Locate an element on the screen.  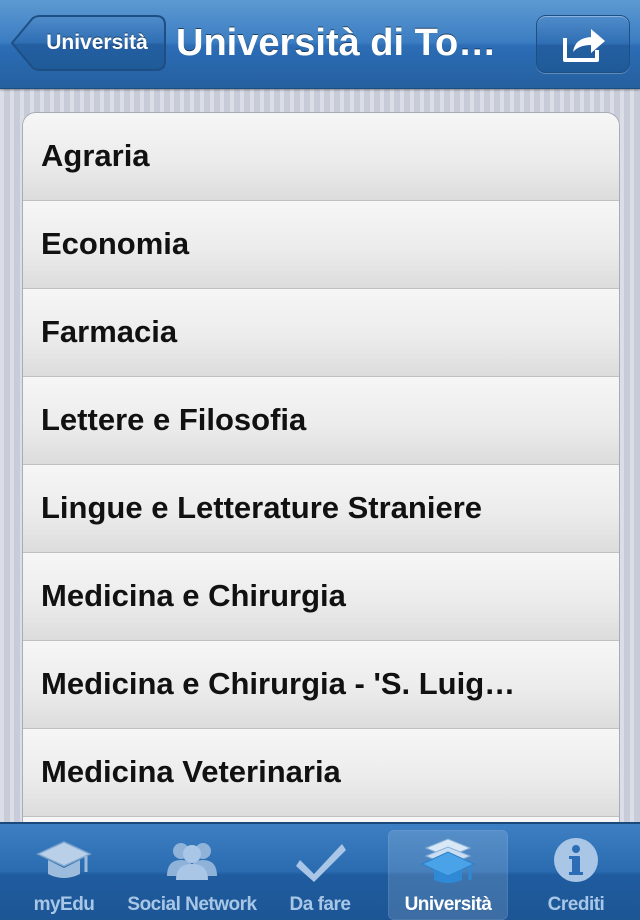
people-icon is located at coordinates (192, 861).